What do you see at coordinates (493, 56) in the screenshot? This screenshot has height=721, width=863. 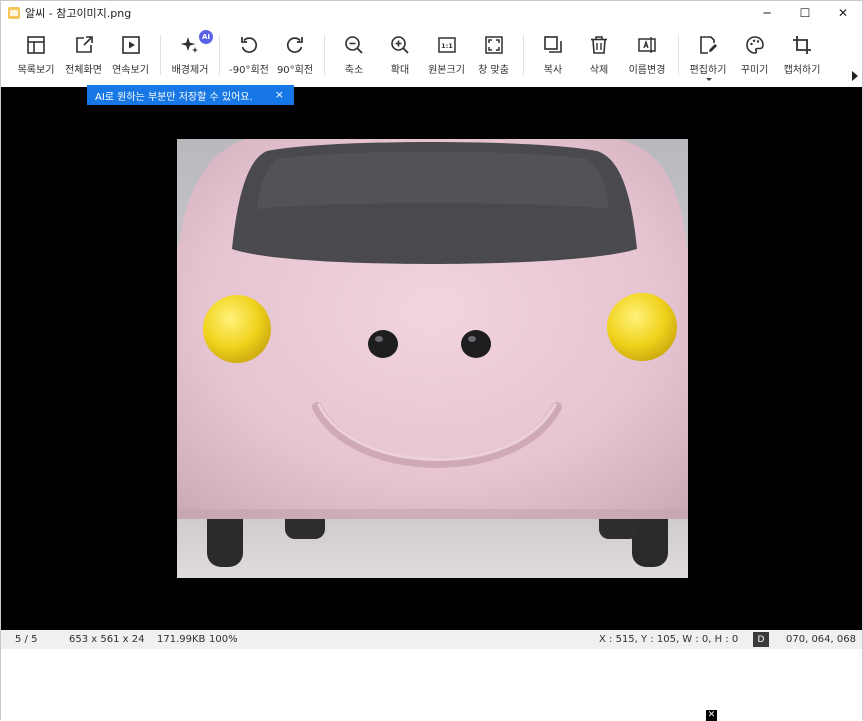 I see `fit-window-button: 창 맞춤` at bounding box center [493, 56].